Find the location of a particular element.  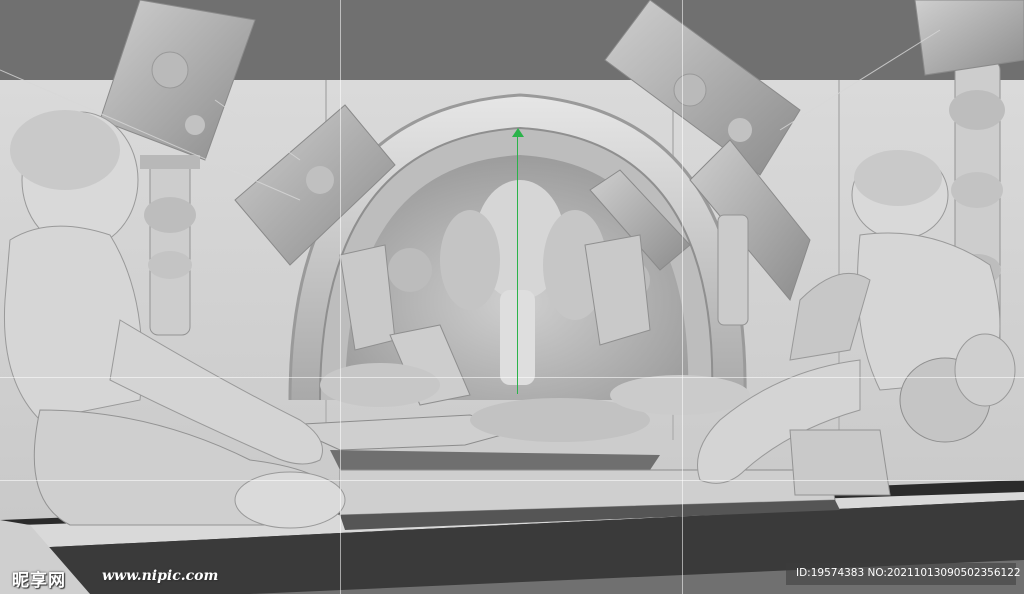

watermark-url: www.nipic.com is located at coordinates (160, 576).